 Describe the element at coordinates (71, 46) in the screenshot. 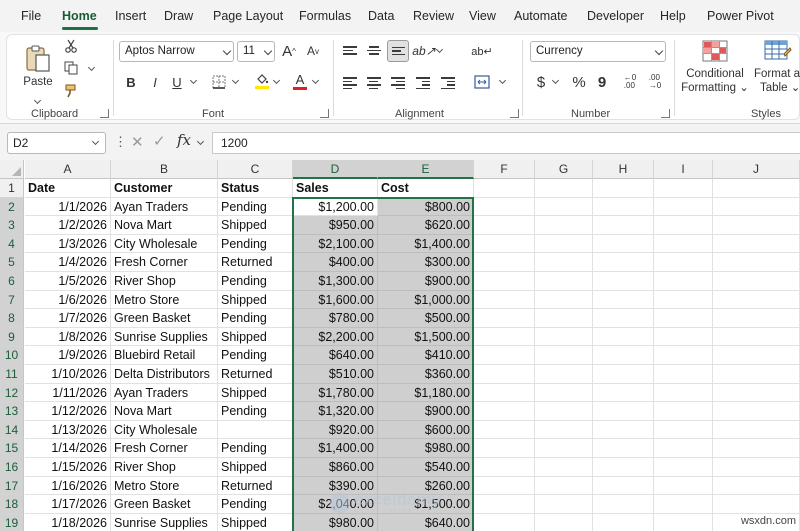

I see `cut-button` at that location.